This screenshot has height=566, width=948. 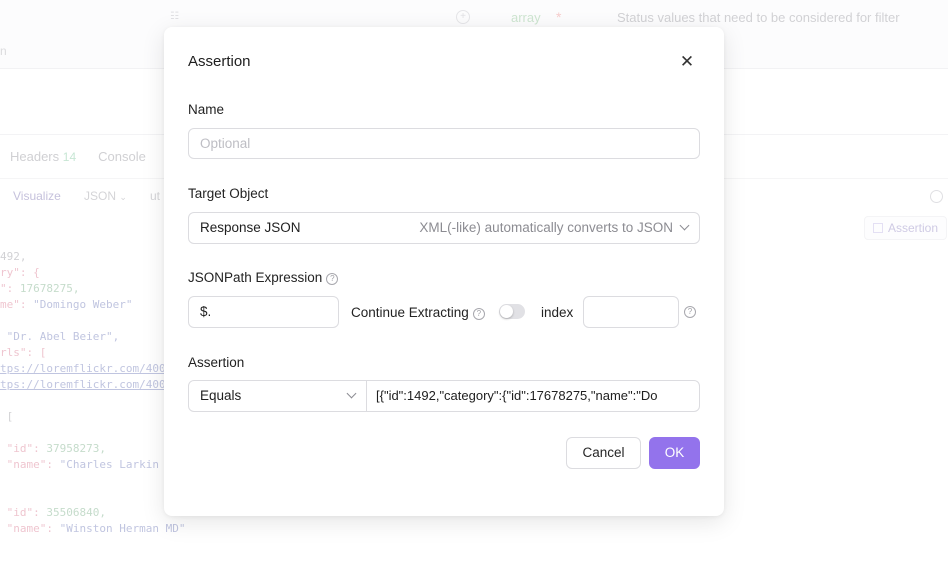 I want to click on name-placeholder: Optional, so click(x=225, y=143).